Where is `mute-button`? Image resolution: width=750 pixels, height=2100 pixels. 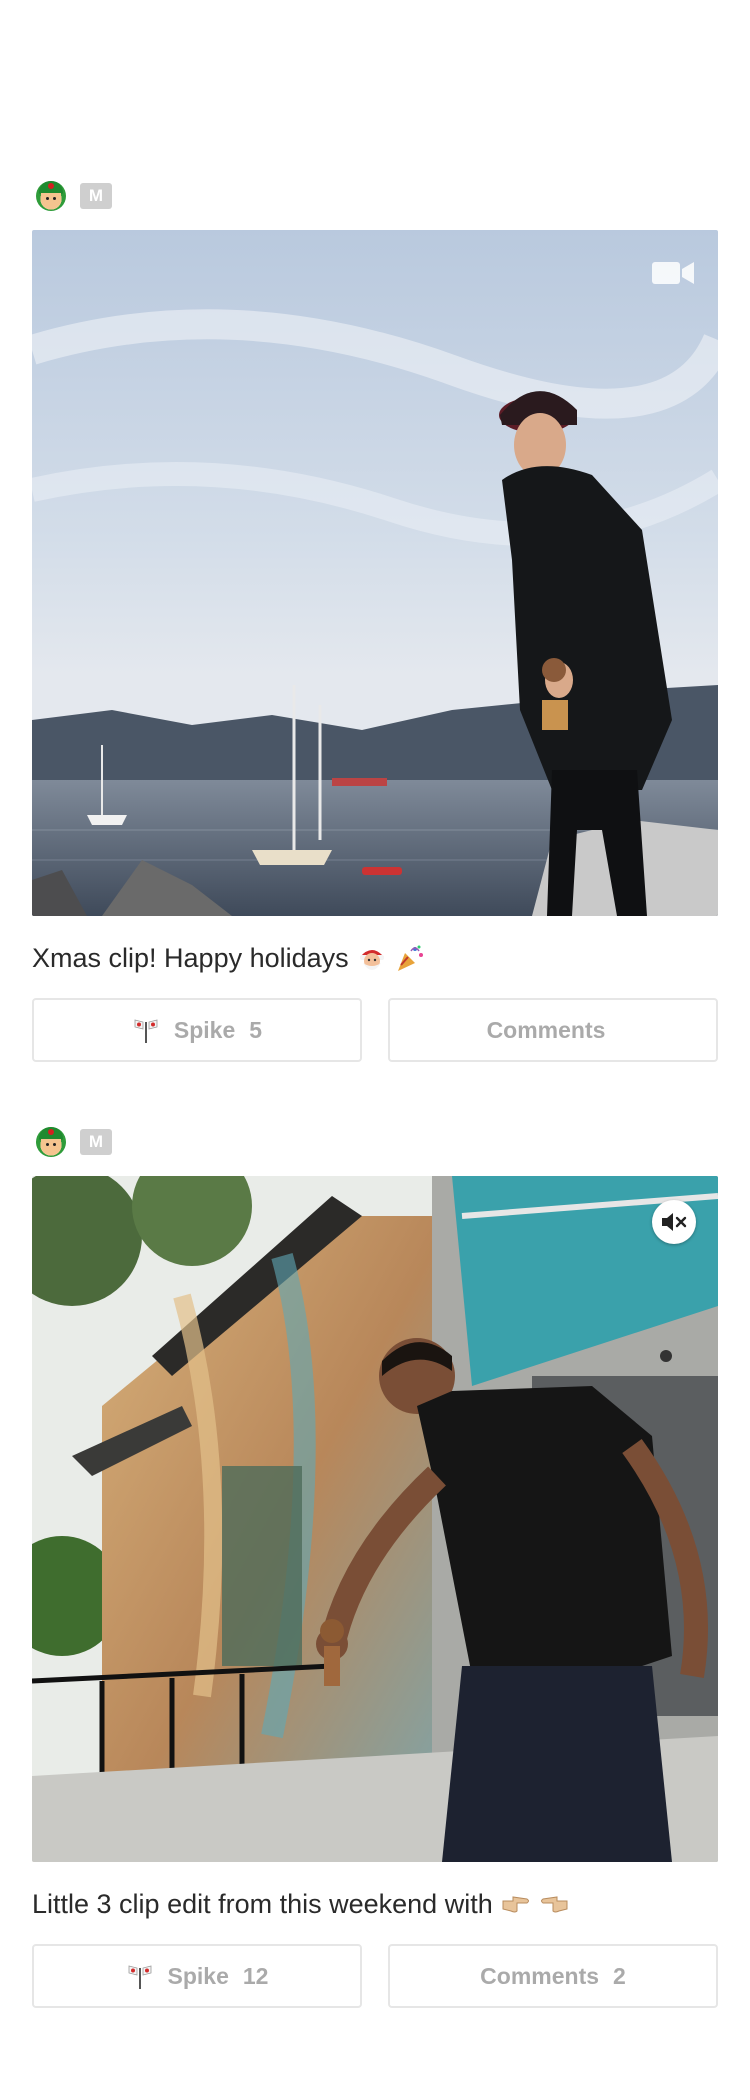
mute-button is located at coordinates (674, 1222).